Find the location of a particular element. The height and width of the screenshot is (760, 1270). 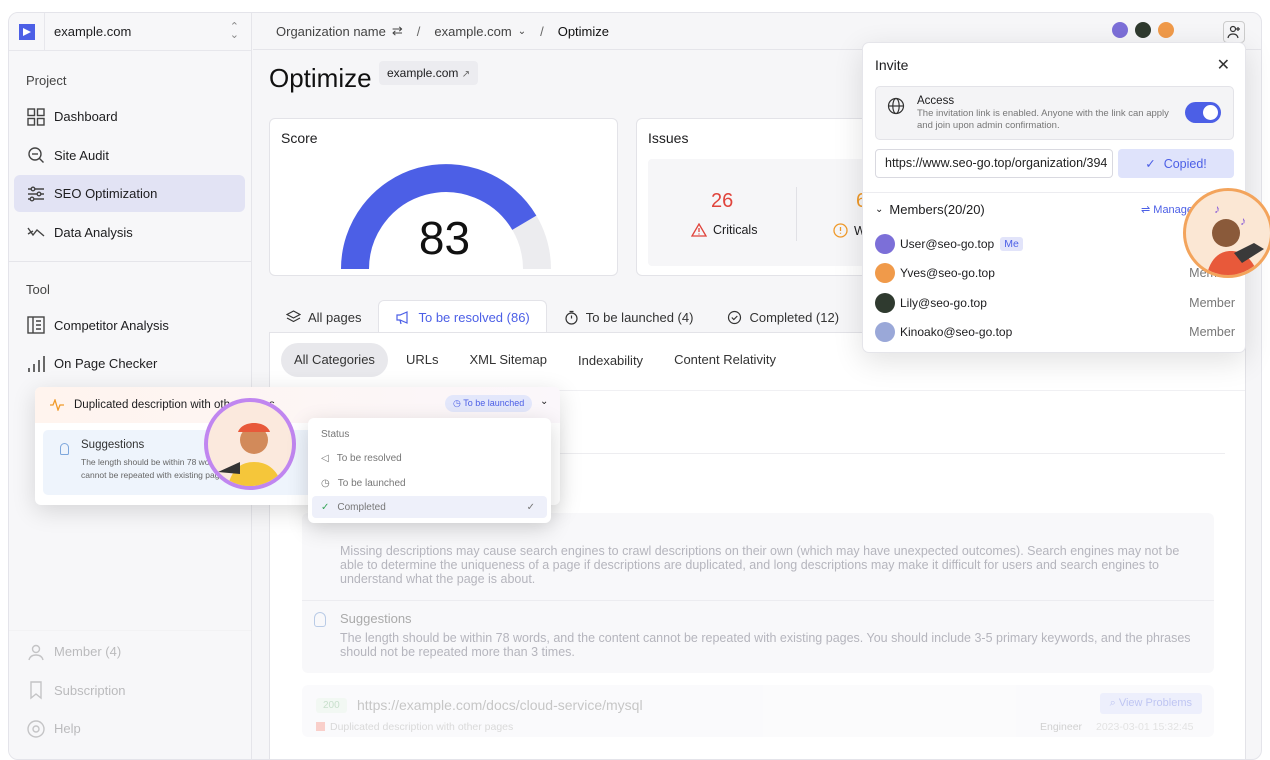

section-label-project: Project is located at coordinates (46, 80).